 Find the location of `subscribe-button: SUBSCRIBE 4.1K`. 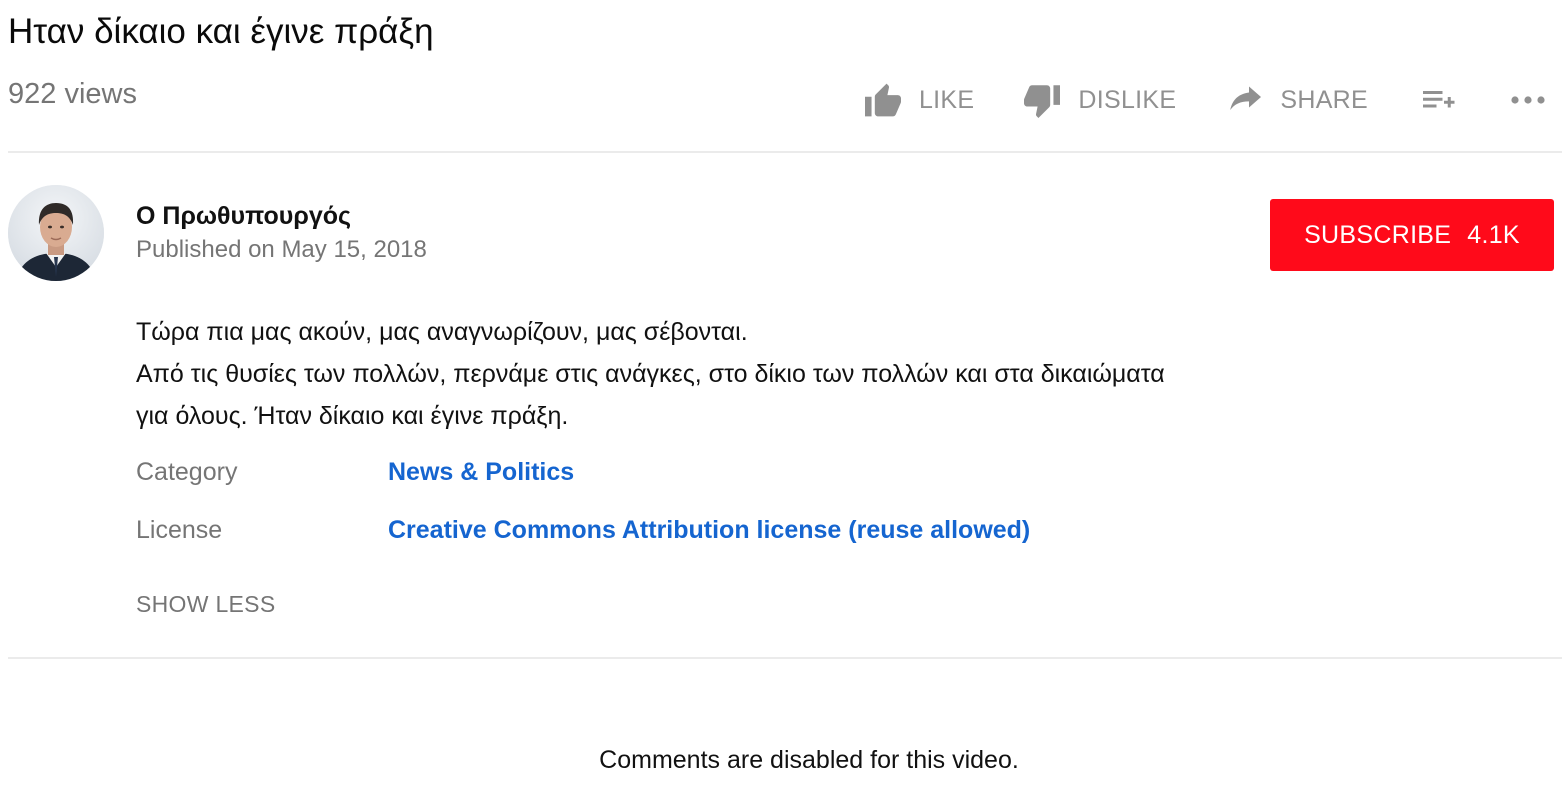

subscribe-button: SUBSCRIBE 4.1K is located at coordinates (1412, 235).